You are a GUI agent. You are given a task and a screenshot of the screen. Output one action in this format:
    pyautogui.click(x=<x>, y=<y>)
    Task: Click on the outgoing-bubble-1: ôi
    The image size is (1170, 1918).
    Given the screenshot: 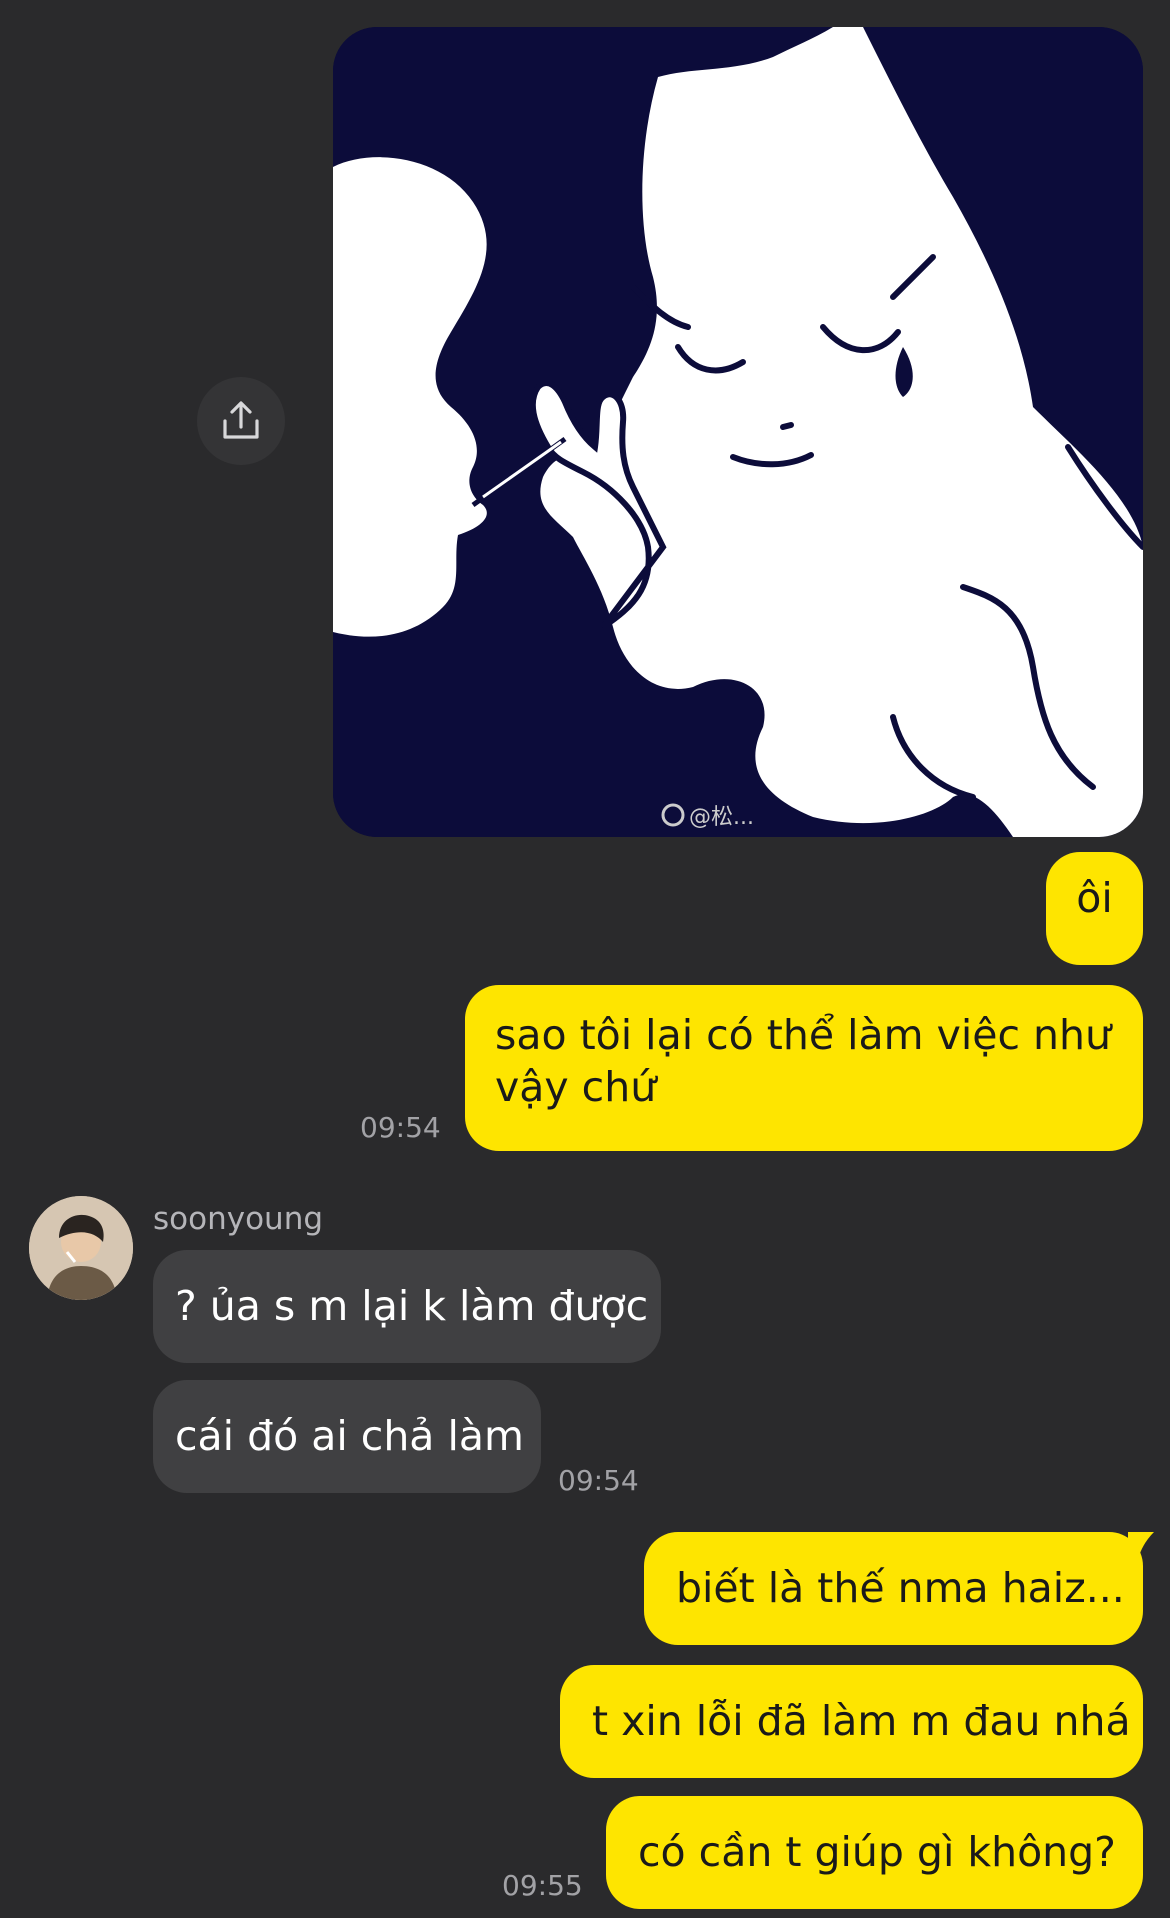 What is the action you would take?
    pyautogui.click(x=1094, y=908)
    